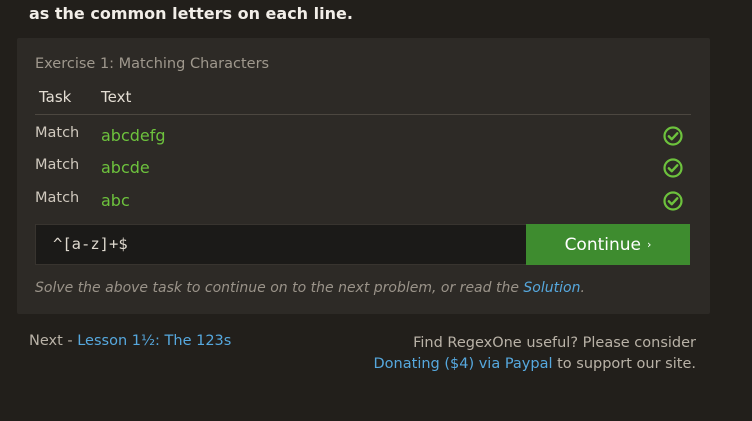 The height and width of the screenshot is (421, 752). What do you see at coordinates (624, 364) in the screenshot?
I see `promo-suffix: to support our site.` at bounding box center [624, 364].